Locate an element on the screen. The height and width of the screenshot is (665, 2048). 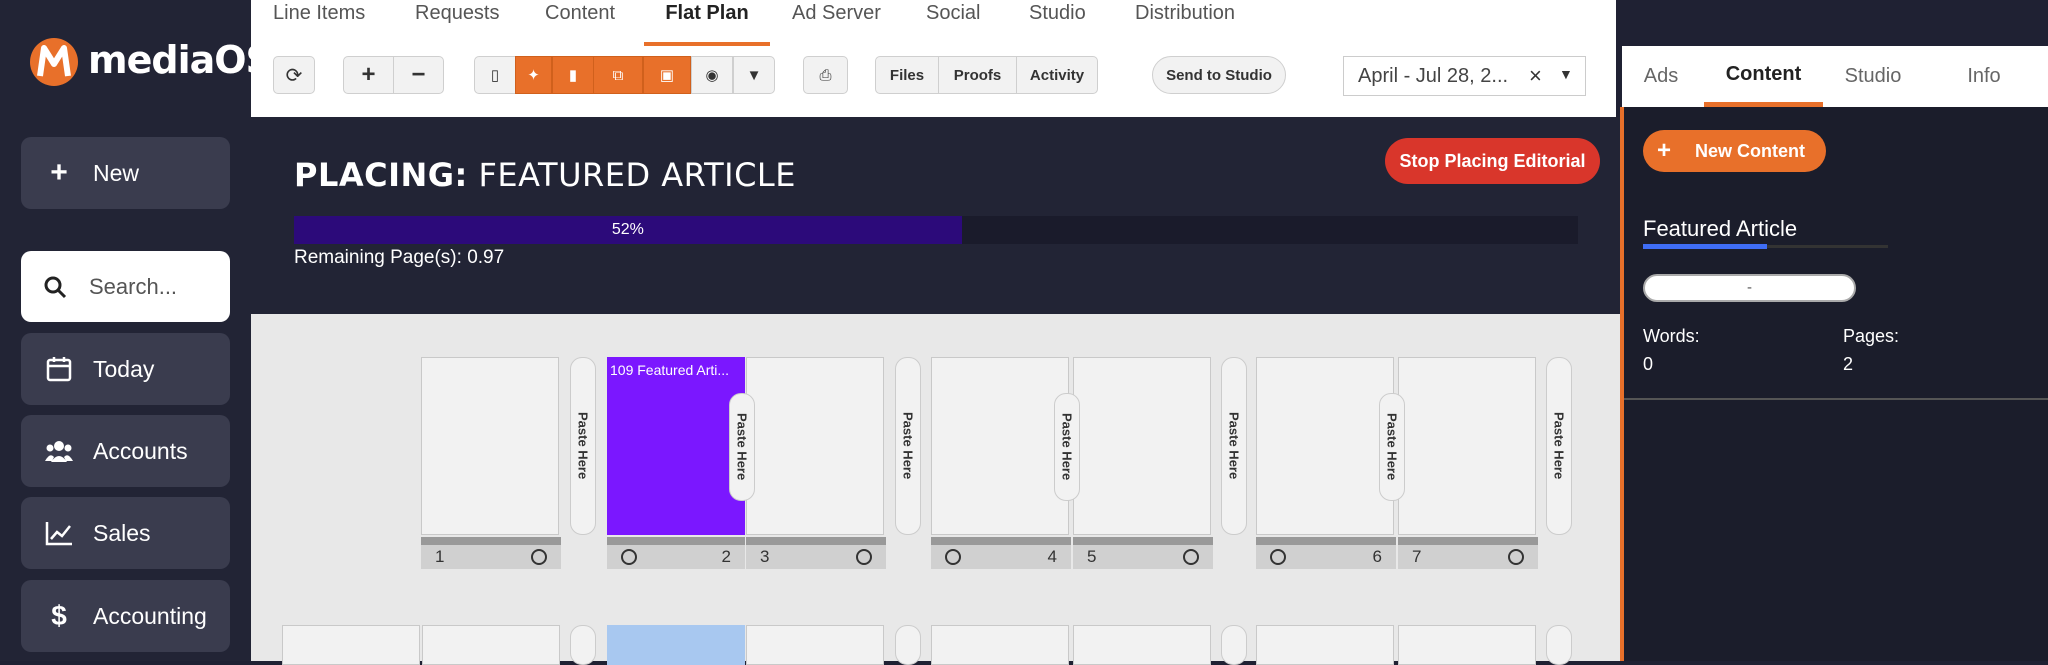
page-number: 4 is located at coordinates (1052, 556).